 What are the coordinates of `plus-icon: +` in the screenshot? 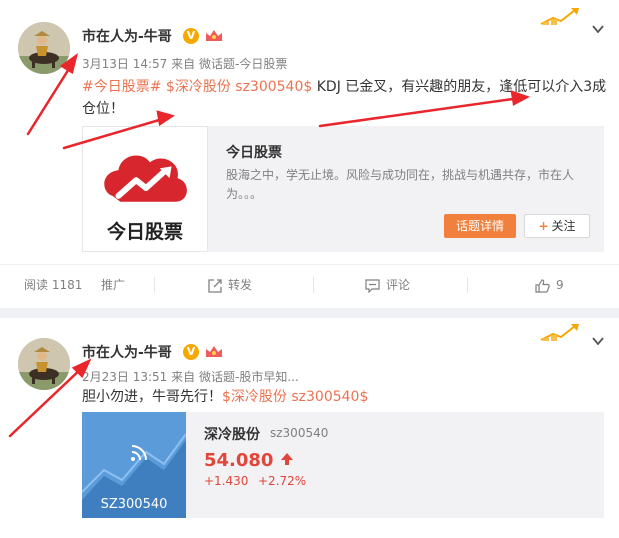 It's located at (543, 226).